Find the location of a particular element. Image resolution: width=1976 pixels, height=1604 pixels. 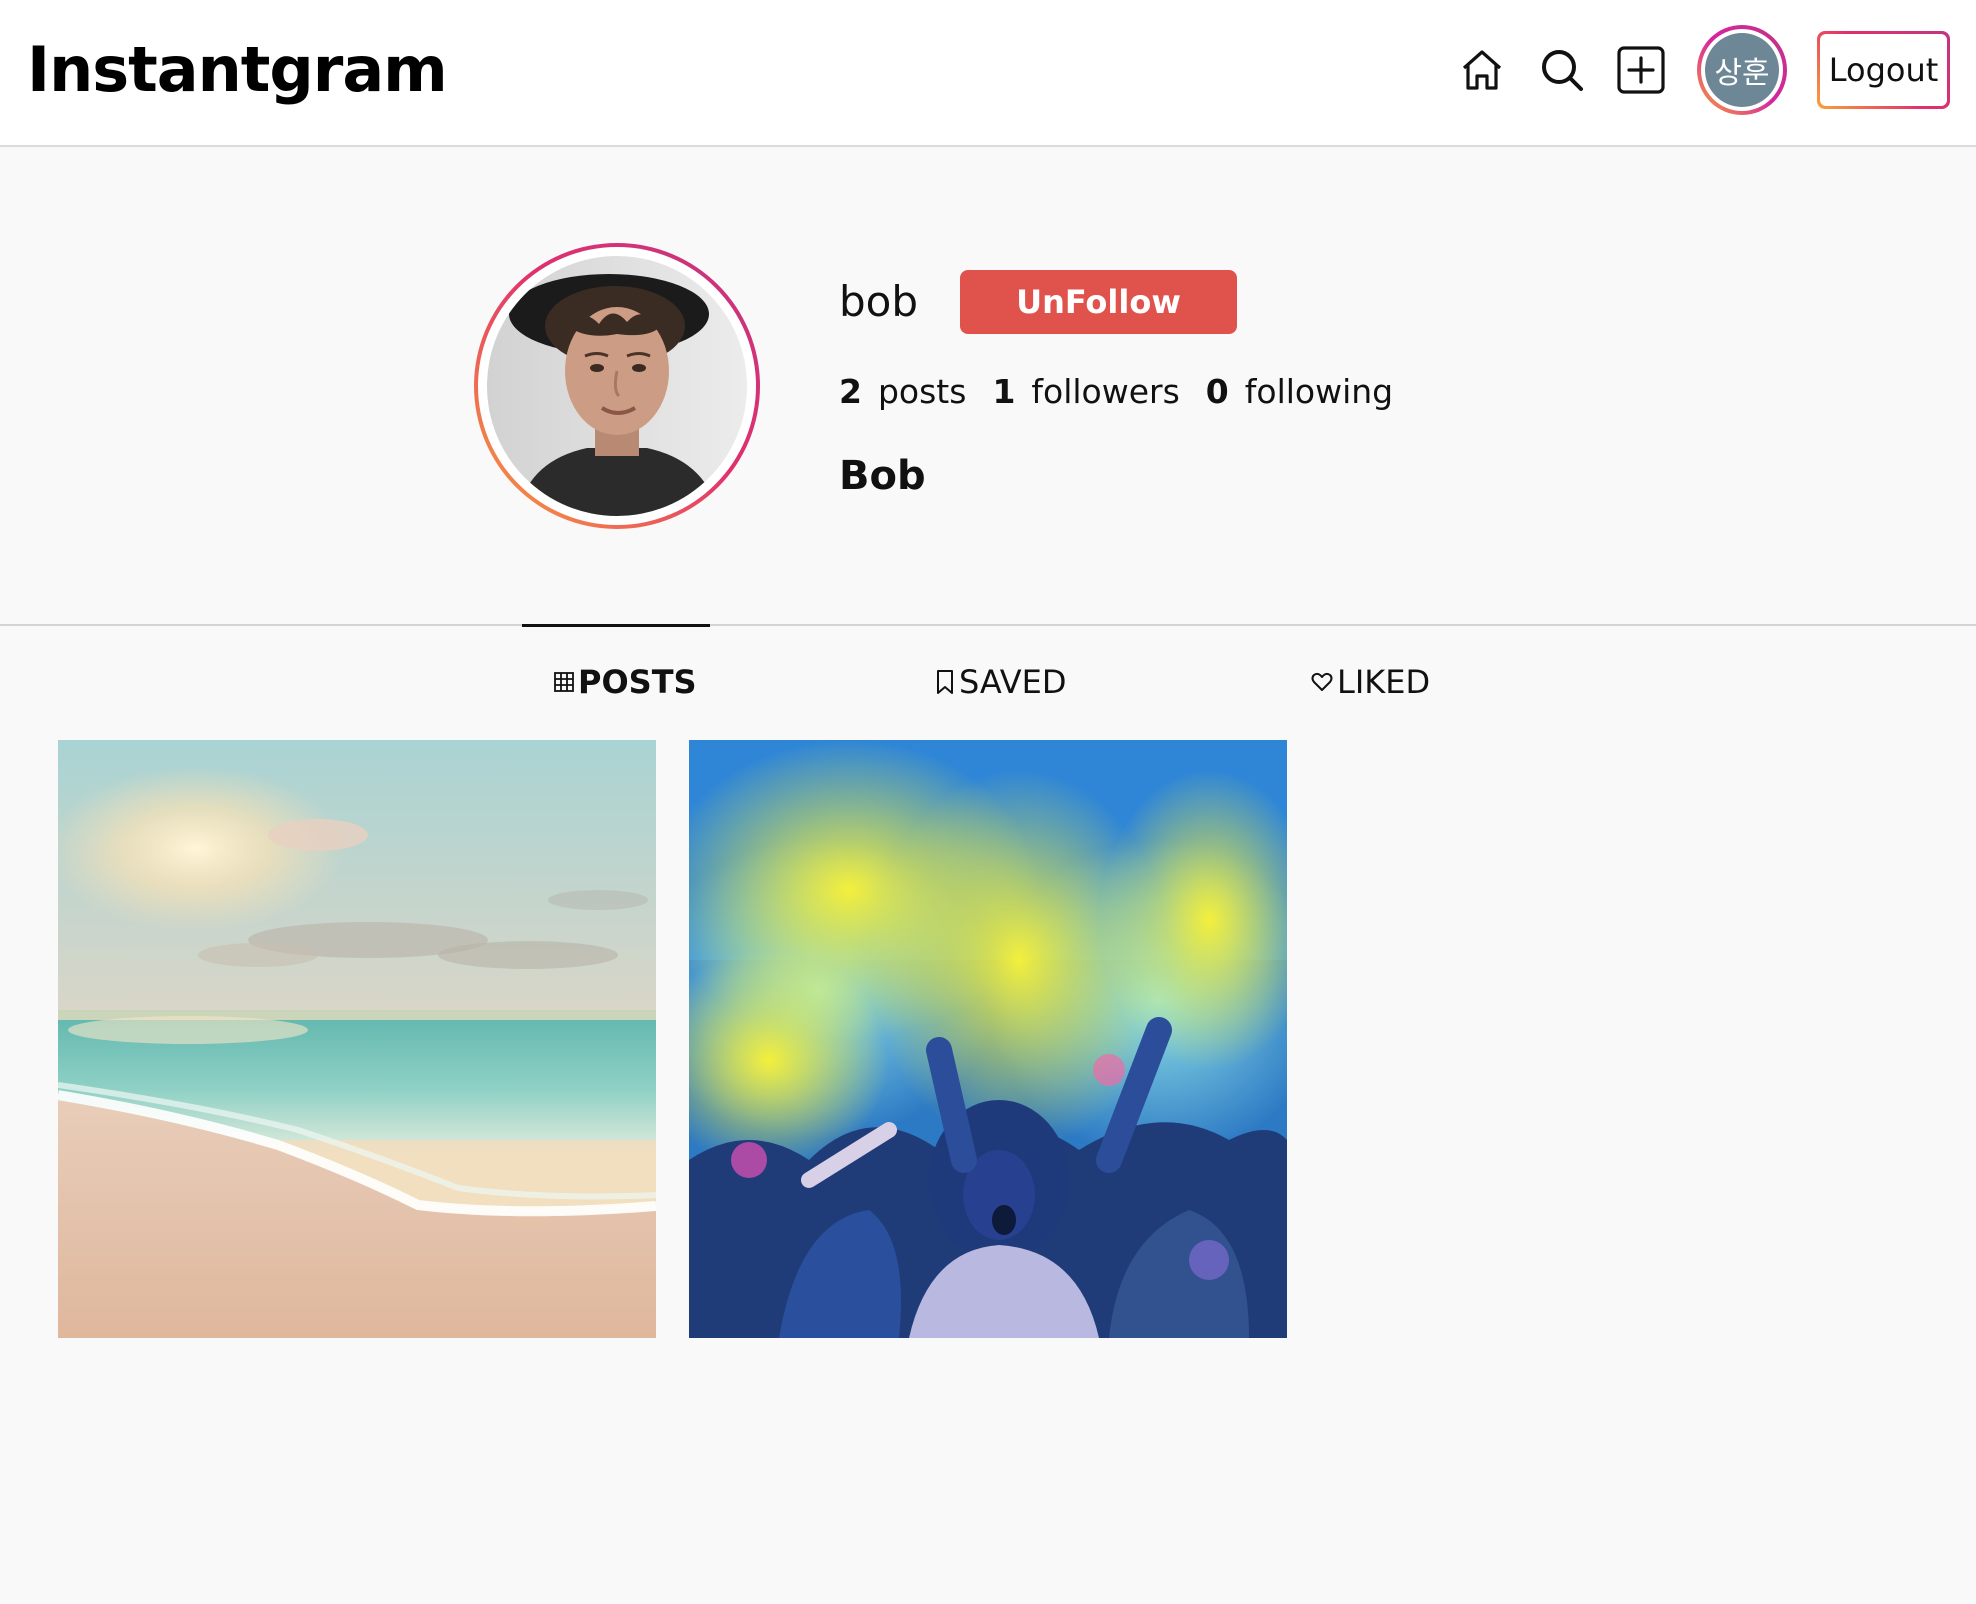

tabs-divider is located at coordinates (988, 625).